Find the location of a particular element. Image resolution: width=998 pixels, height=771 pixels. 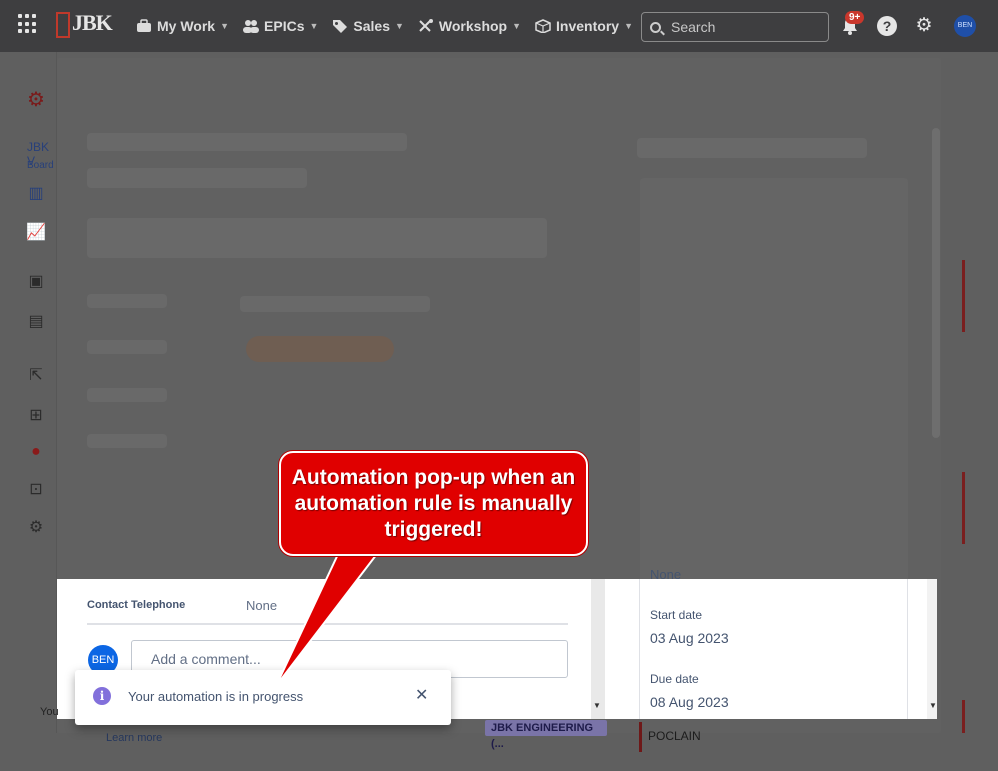

tools-icon is located at coordinates (426, 26).